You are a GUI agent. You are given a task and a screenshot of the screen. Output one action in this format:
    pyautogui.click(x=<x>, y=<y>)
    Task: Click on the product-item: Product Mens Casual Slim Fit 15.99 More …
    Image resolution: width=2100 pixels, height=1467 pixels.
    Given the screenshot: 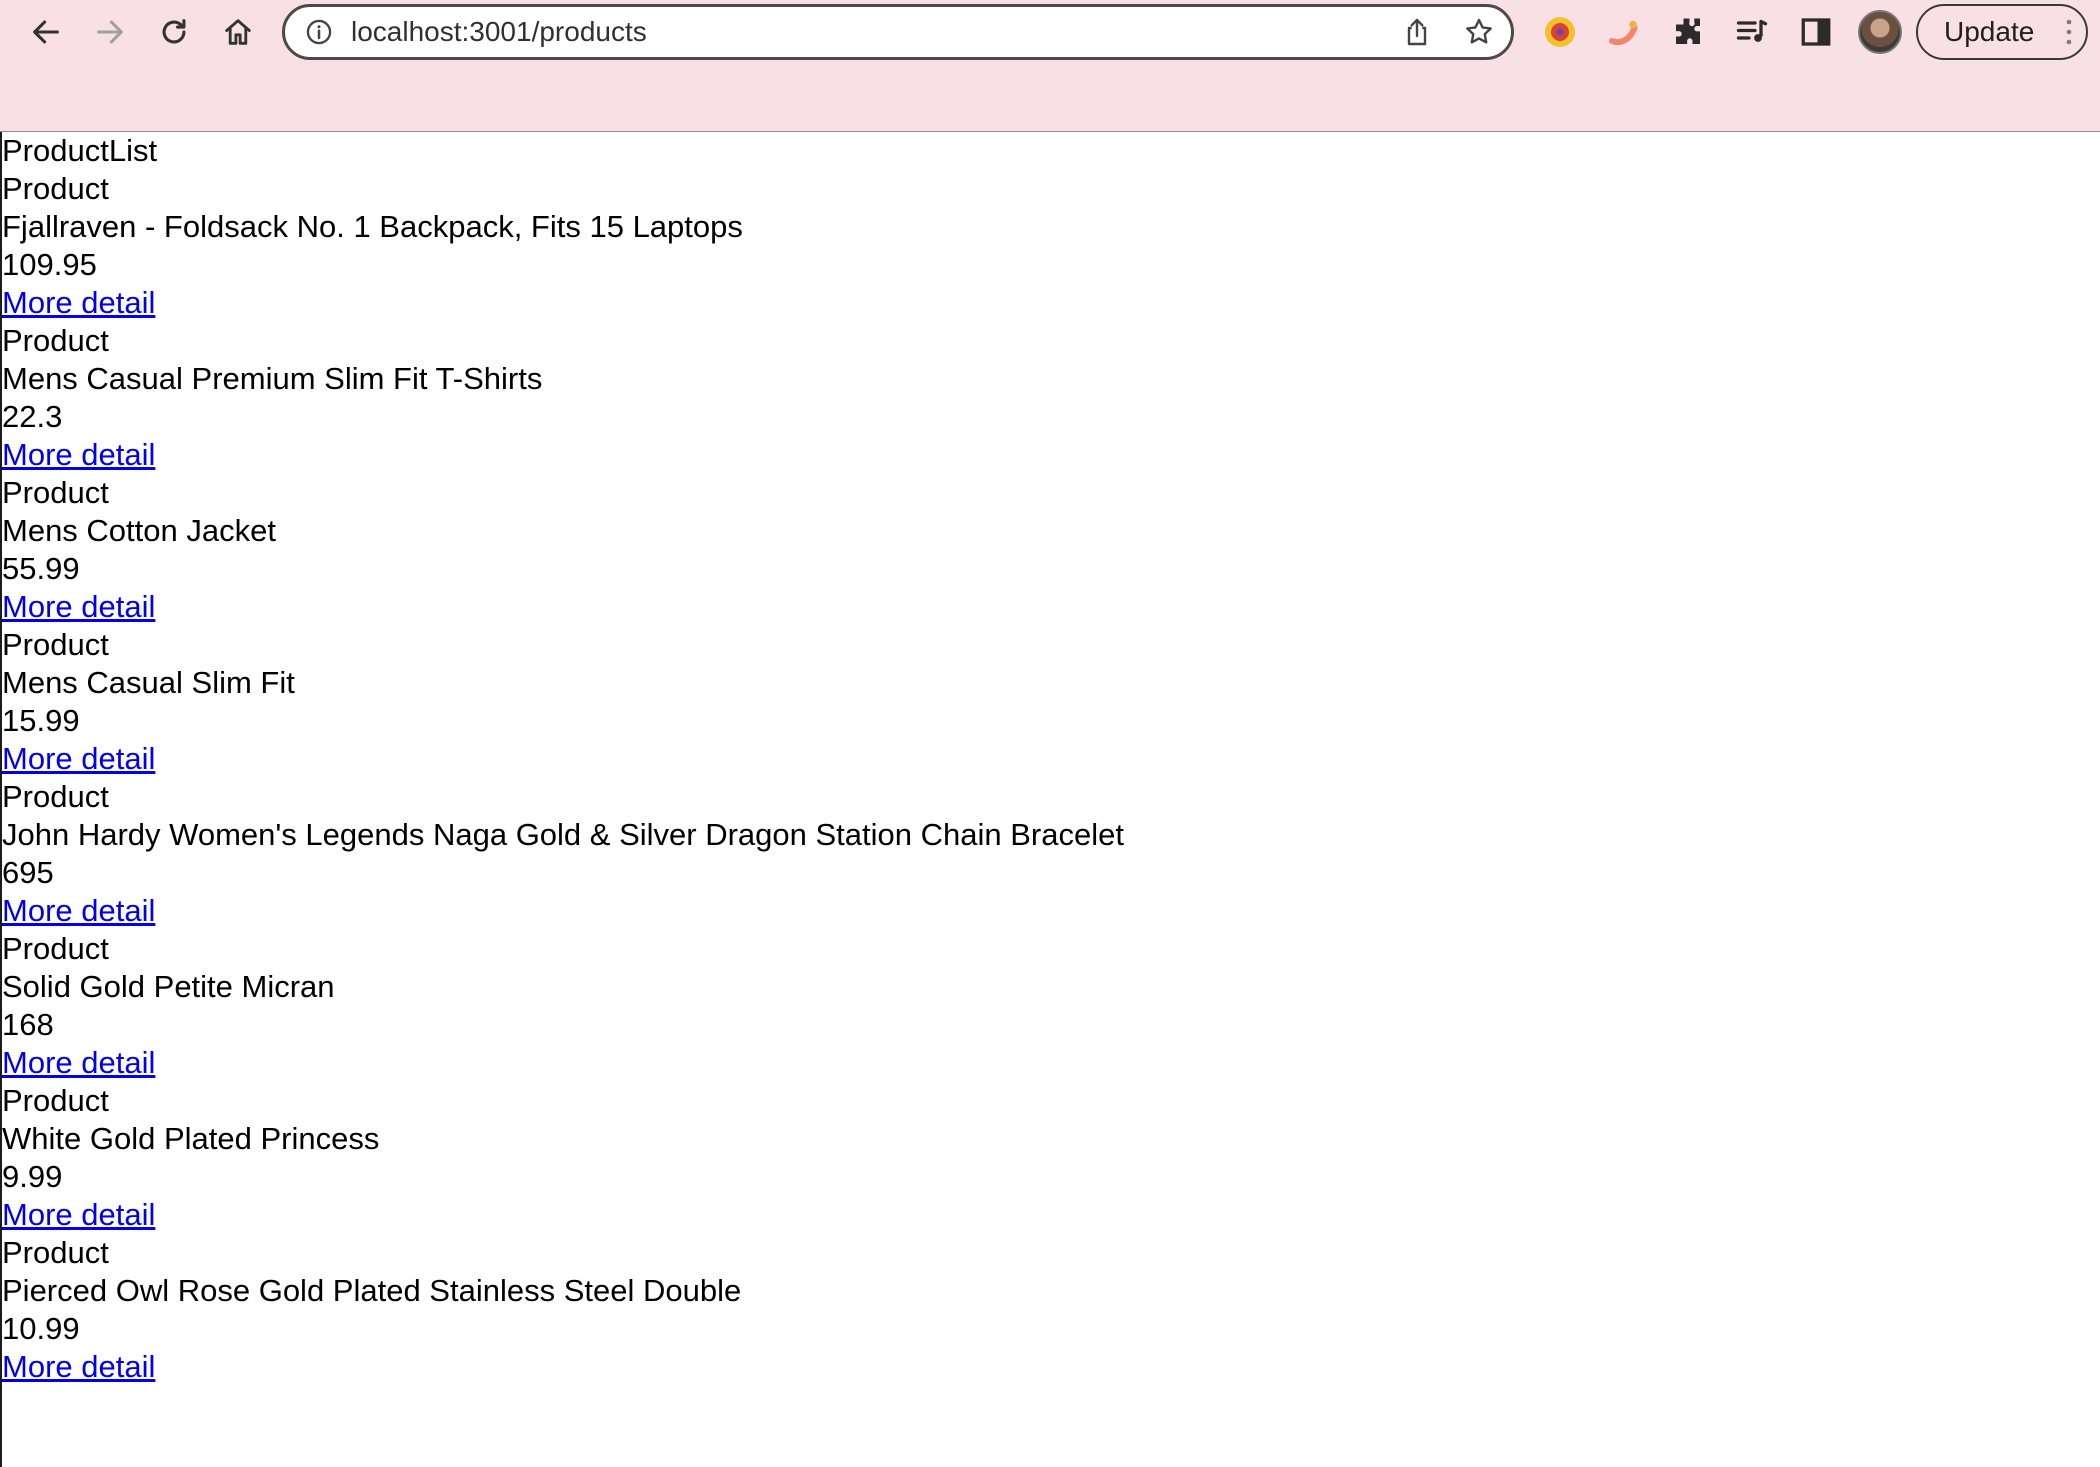 What is the action you would take?
    pyautogui.click(x=1051, y=702)
    